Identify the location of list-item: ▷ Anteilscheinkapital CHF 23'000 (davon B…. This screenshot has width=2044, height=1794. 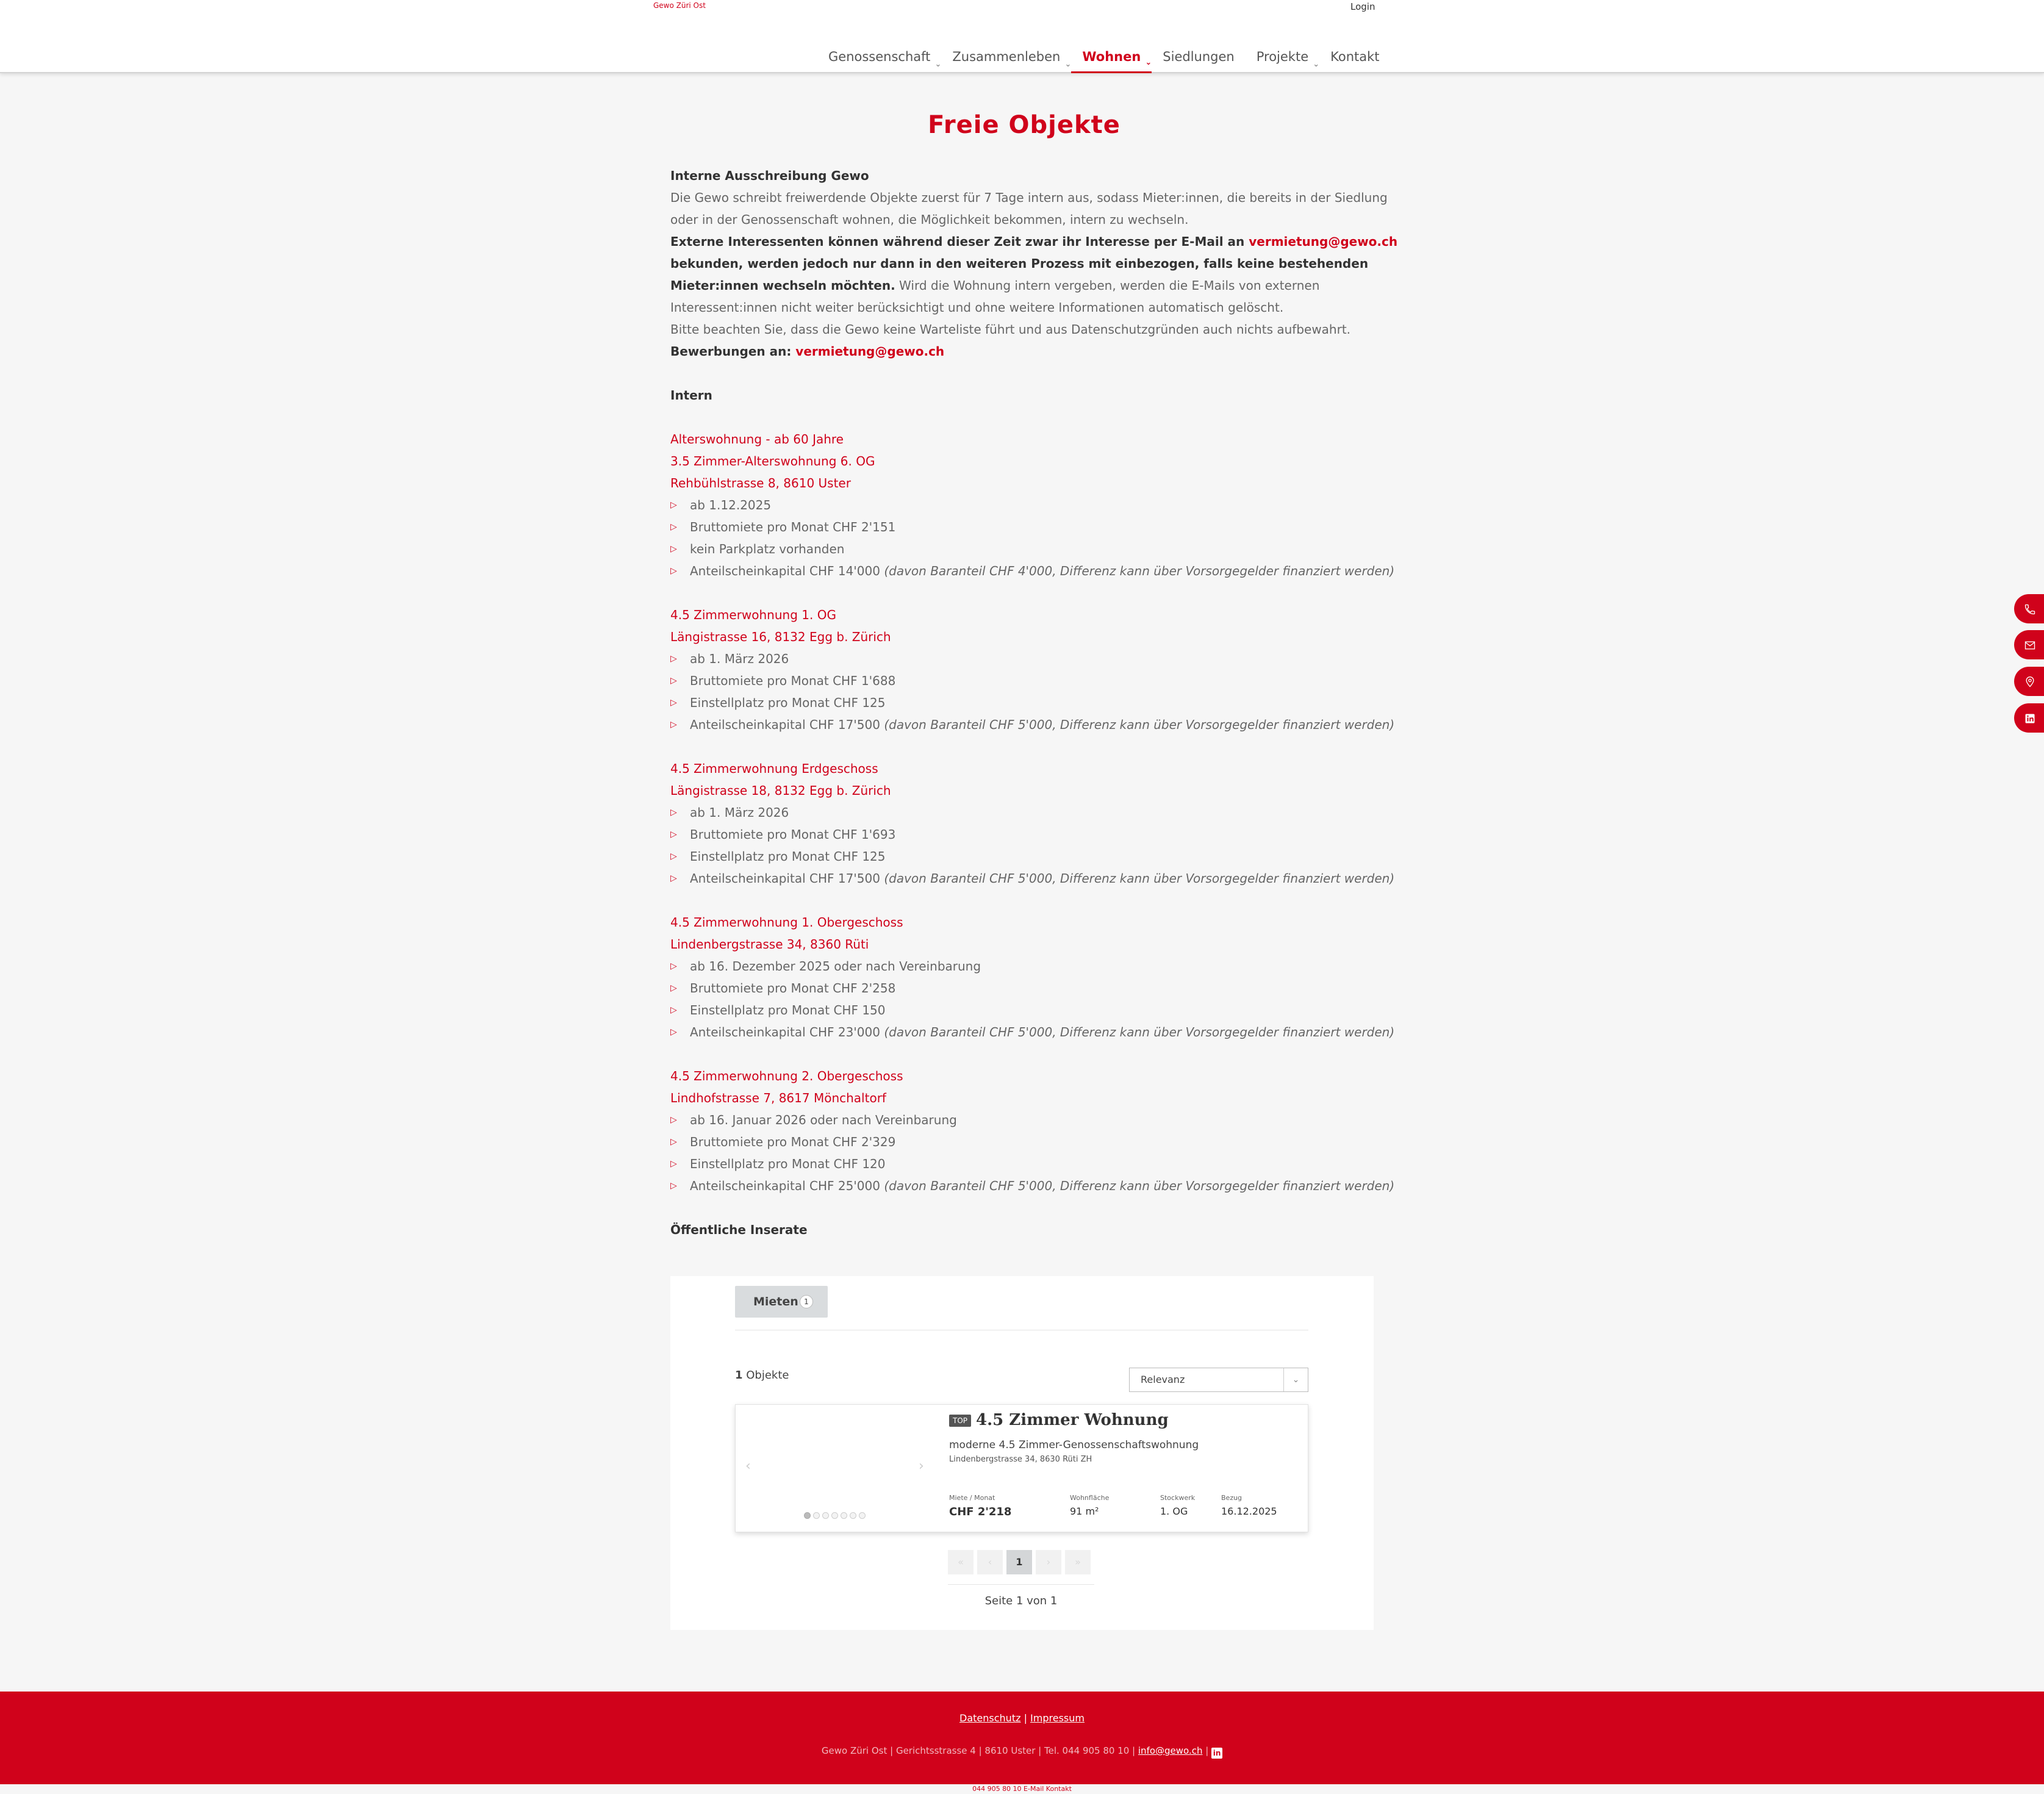
(1032, 1032).